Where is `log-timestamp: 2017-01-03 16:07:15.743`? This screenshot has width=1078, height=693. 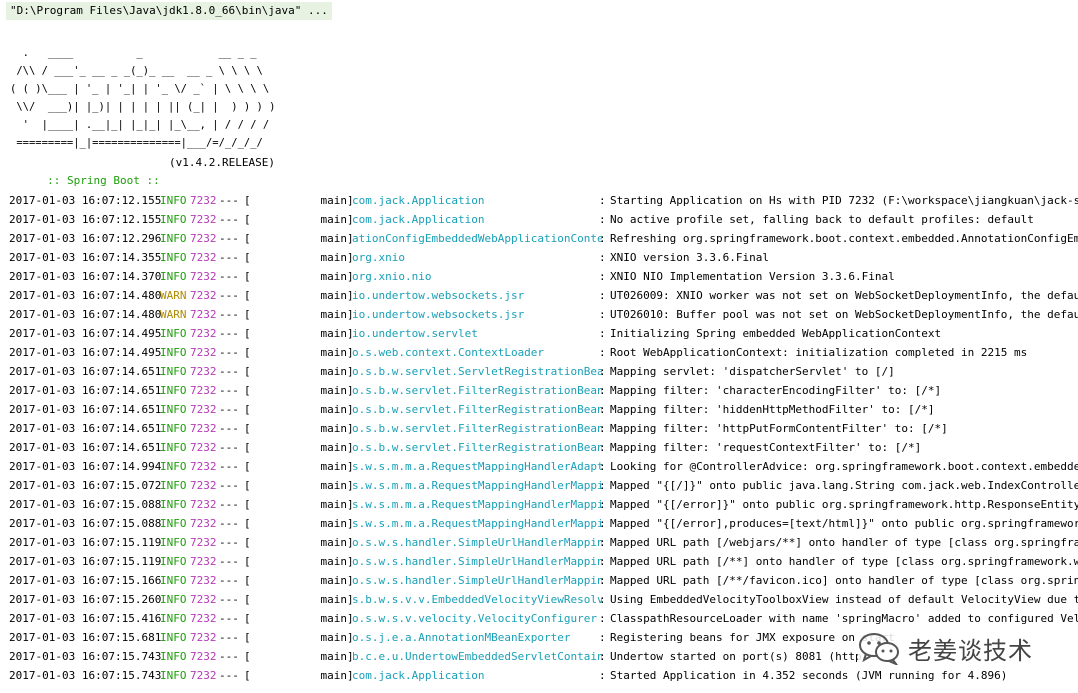
log-timestamp: 2017-01-03 16:07:15.743 is located at coordinates (85, 675).